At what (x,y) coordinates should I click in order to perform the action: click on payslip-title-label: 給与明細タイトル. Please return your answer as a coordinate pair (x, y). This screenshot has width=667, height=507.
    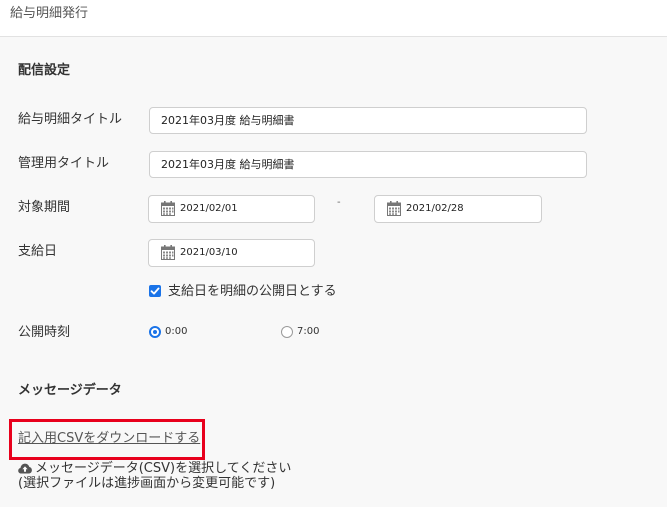
    Looking at the image, I should click on (70, 119).